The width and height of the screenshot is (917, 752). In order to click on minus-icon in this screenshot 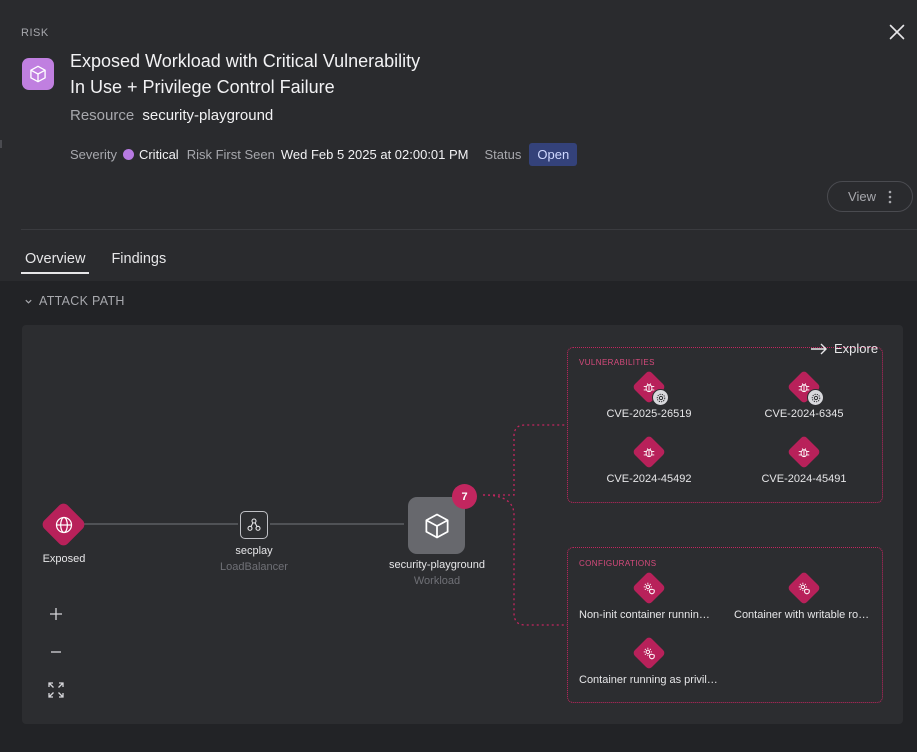, I will do `click(56, 652)`.